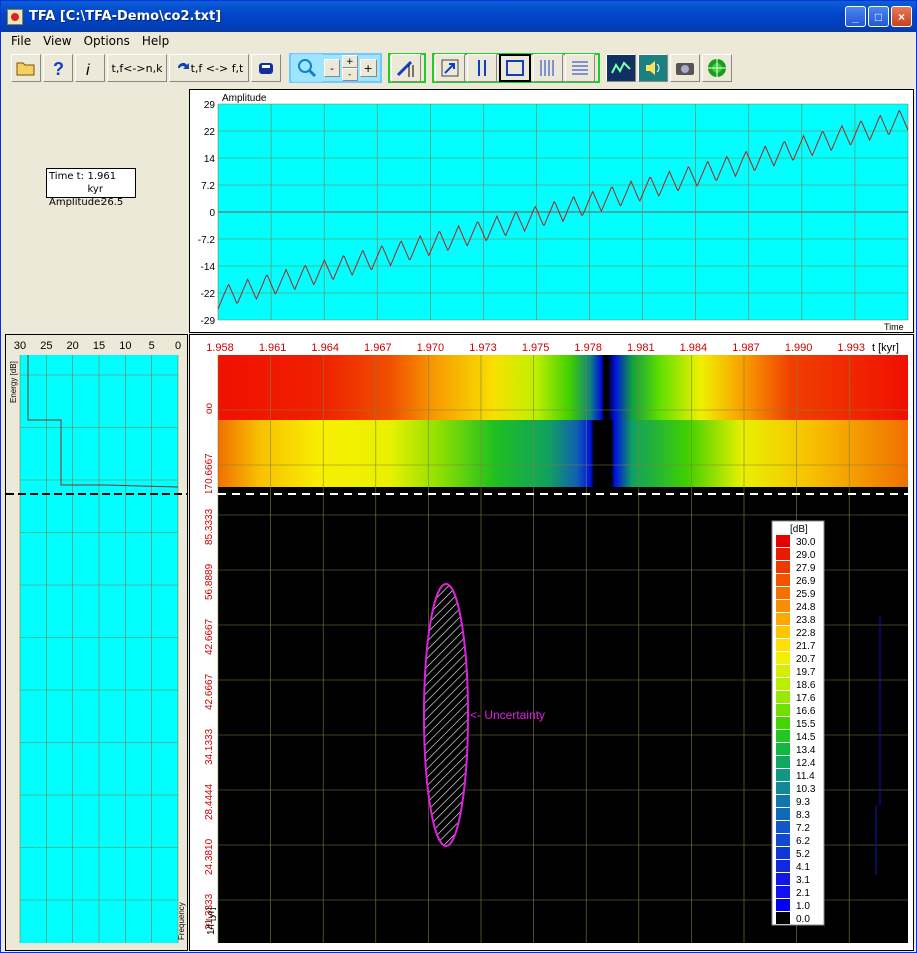 This screenshot has width=917, height=953. Describe the element at coordinates (266, 68) in the screenshot. I see `car-icon` at that location.